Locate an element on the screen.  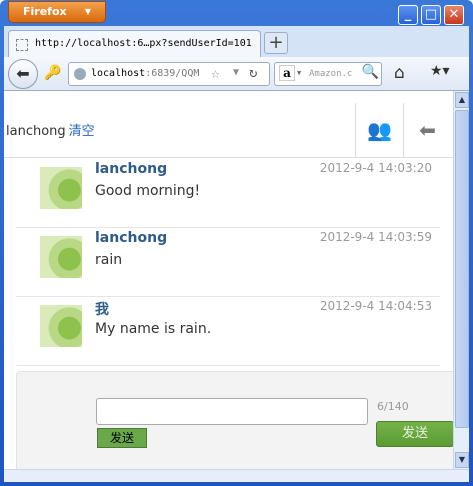
vertical-scrollbar: ▲ ▼ is located at coordinates (461, 280).